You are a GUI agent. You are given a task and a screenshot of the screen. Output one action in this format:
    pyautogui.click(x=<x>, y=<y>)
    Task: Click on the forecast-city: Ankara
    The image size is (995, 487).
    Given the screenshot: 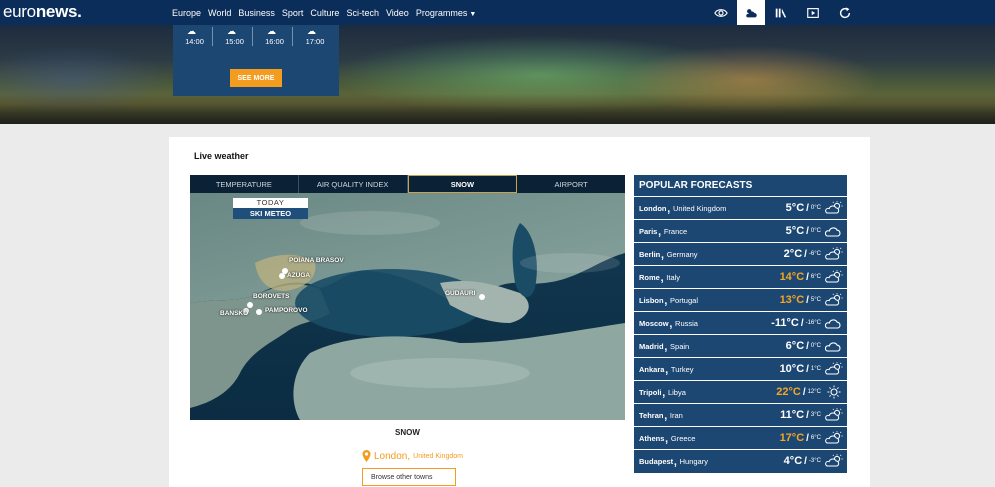 What is the action you would take?
    pyautogui.click(x=652, y=369)
    